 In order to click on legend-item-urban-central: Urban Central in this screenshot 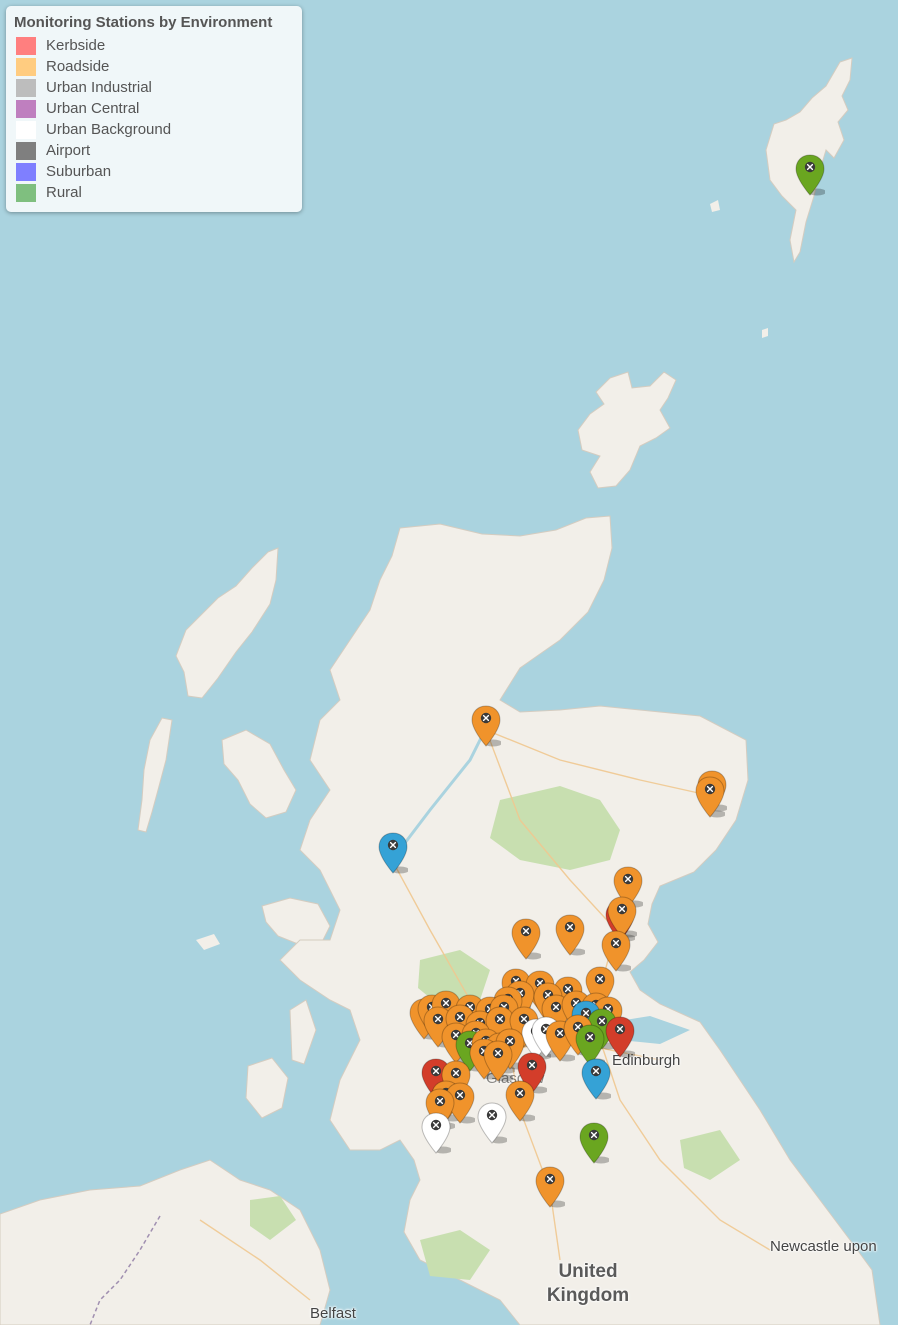, I will do `click(154, 108)`.